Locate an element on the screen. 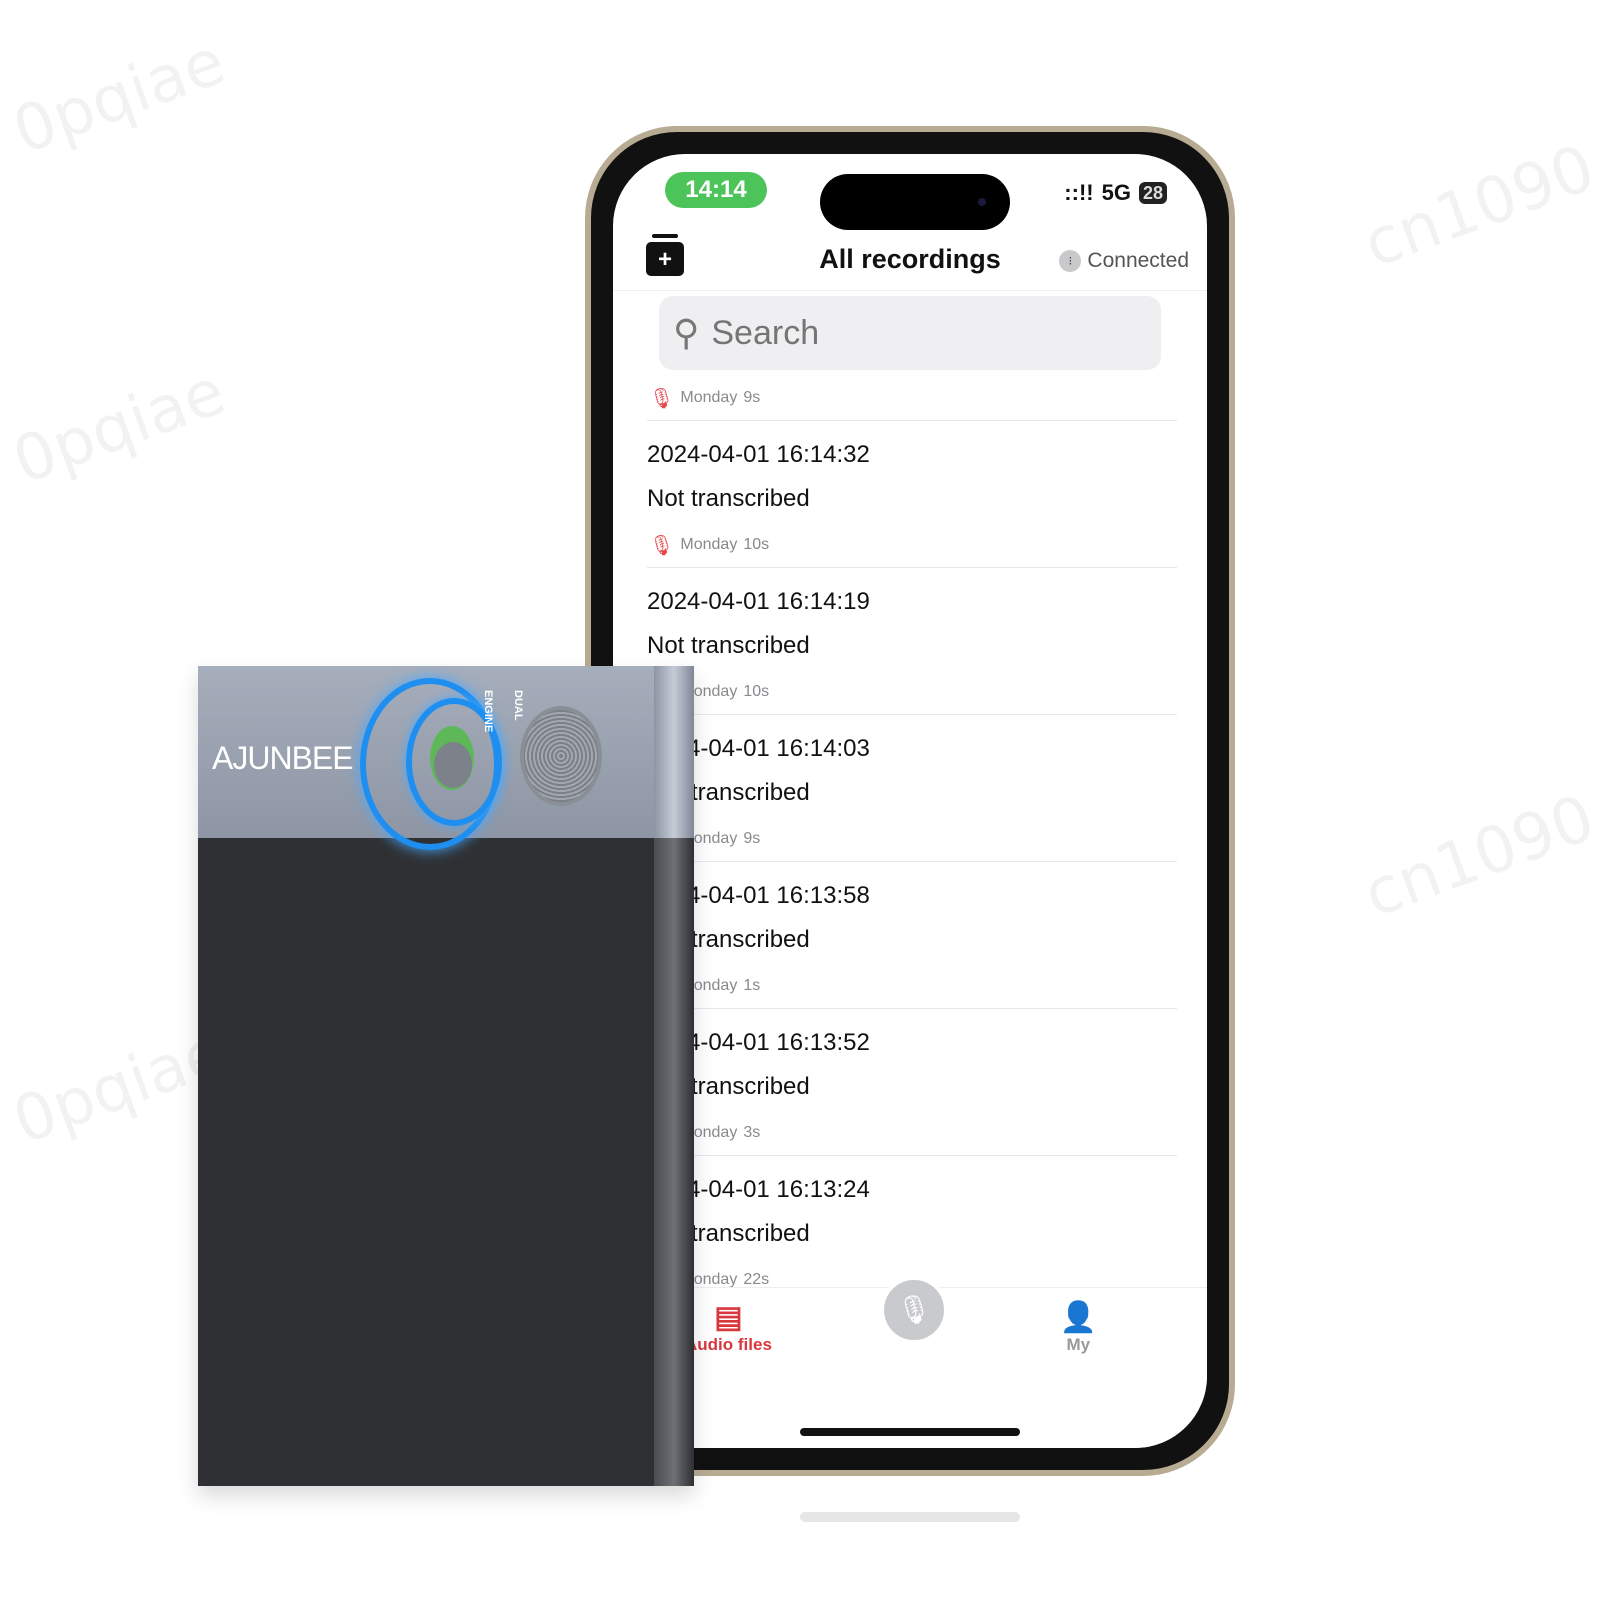 The height and width of the screenshot is (1600, 1600). search-bar: ⚲ is located at coordinates (910, 333).